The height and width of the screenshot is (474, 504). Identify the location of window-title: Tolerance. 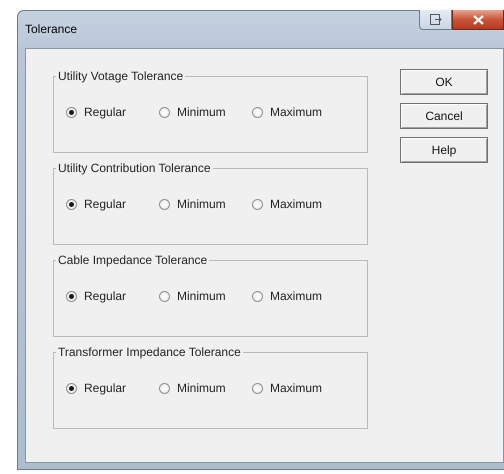
(51, 29).